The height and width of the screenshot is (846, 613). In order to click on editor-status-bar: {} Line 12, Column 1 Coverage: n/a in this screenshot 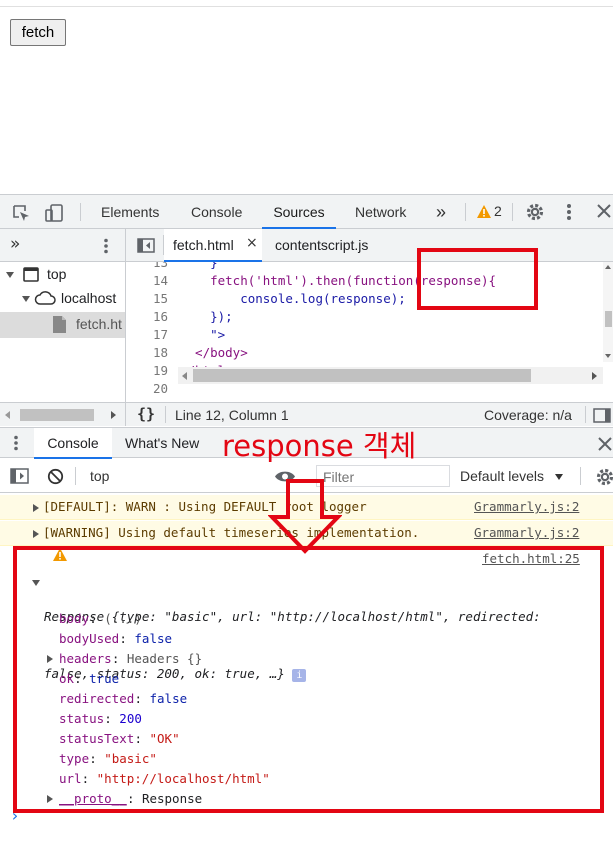, I will do `click(369, 414)`.